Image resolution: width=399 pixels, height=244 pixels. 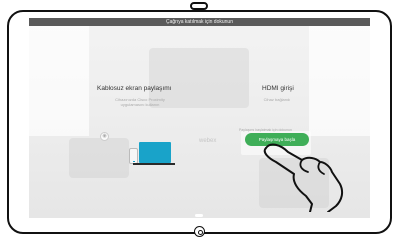 I want to click on hdmi-input-subtitle: Cihaz bağlandı, so click(x=277, y=99).